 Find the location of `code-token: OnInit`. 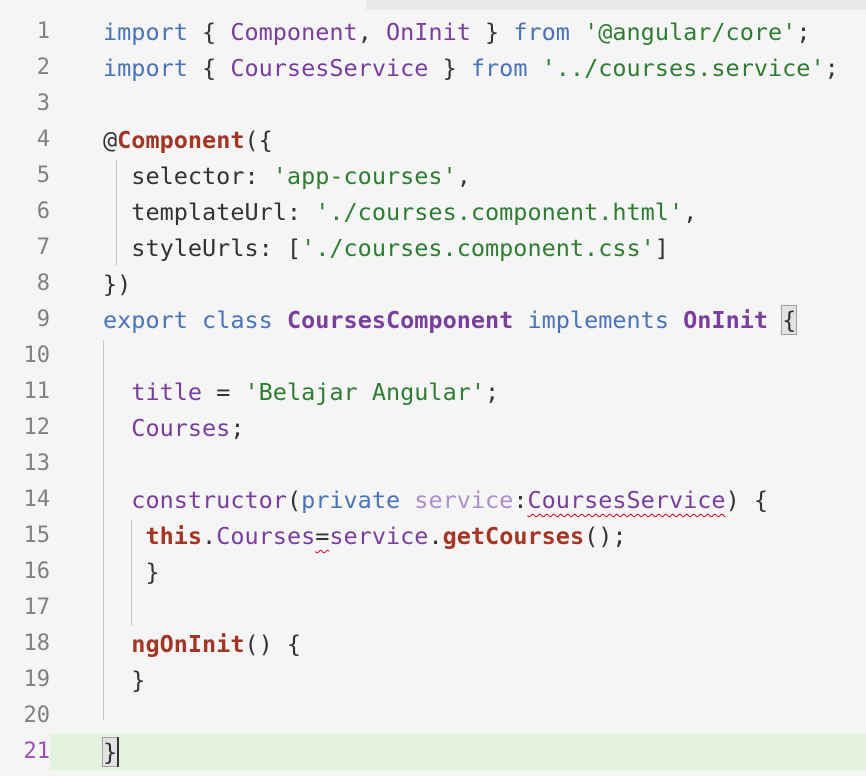

code-token: OnInit is located at coordinates (428, 32).